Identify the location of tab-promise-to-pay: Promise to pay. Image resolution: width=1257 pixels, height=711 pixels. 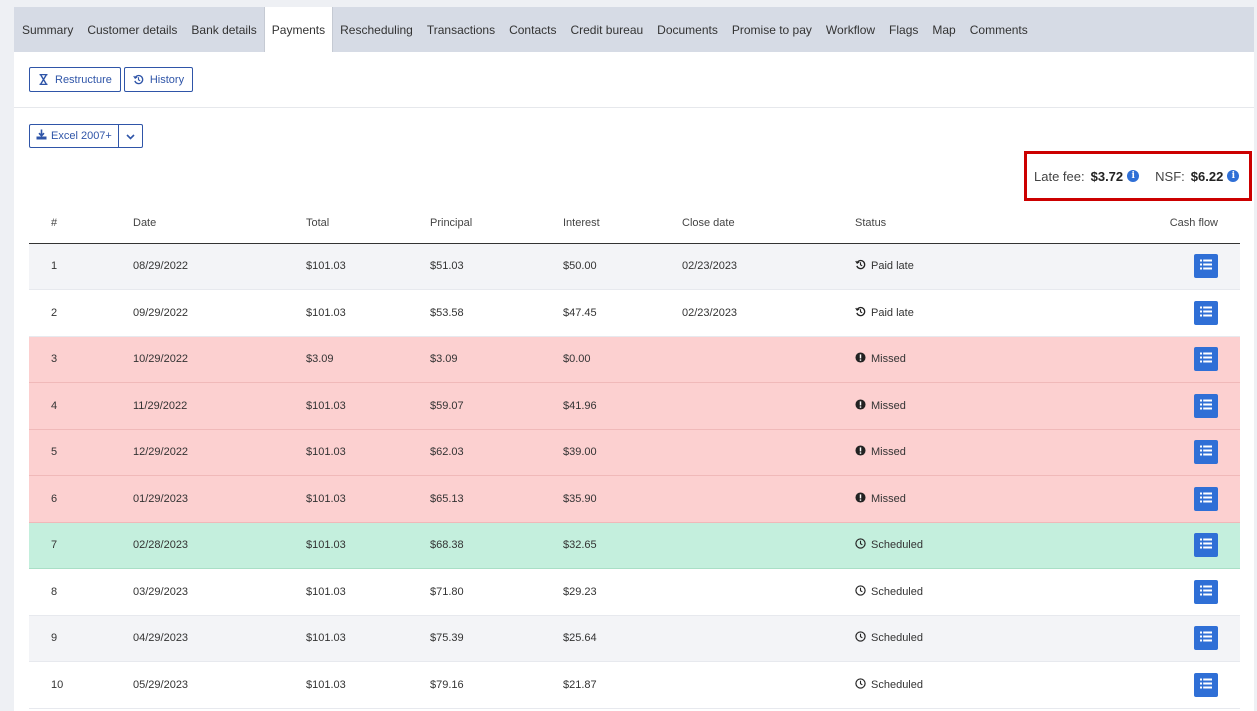
(772, 29).